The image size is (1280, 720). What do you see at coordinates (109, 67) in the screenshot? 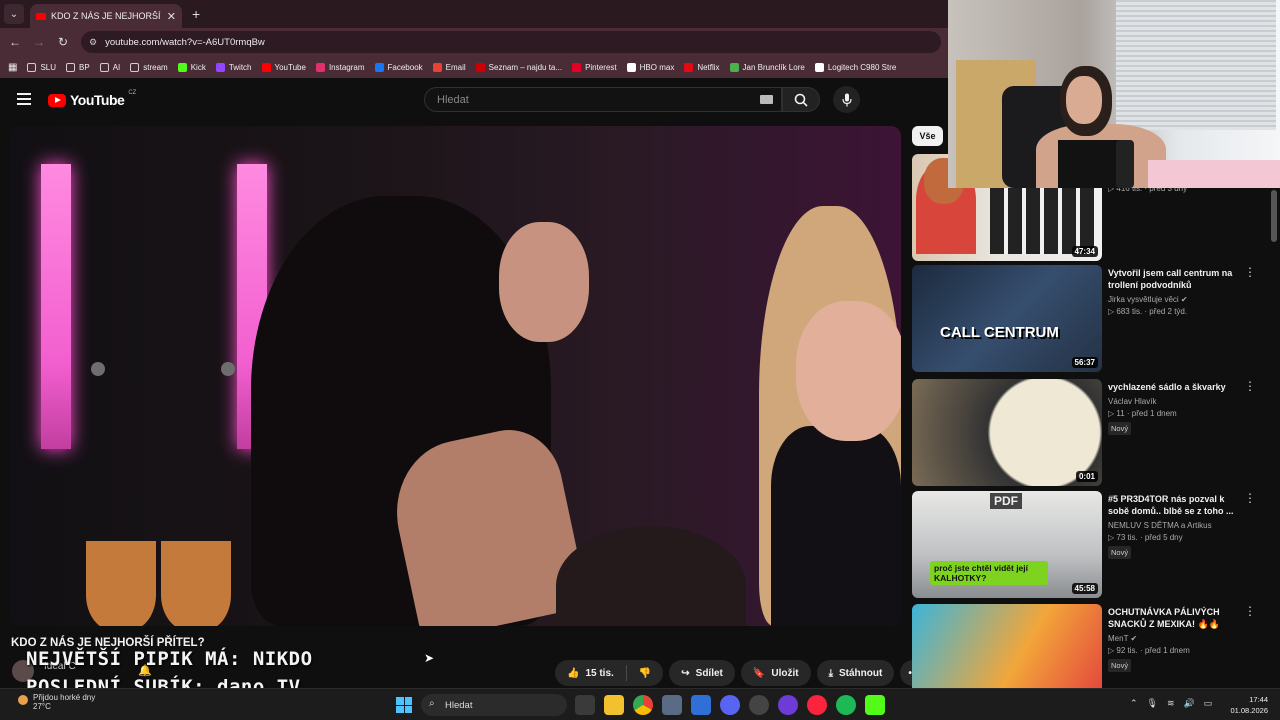
I see `bookmark-ai: AI` at bounding box center [109, 67].